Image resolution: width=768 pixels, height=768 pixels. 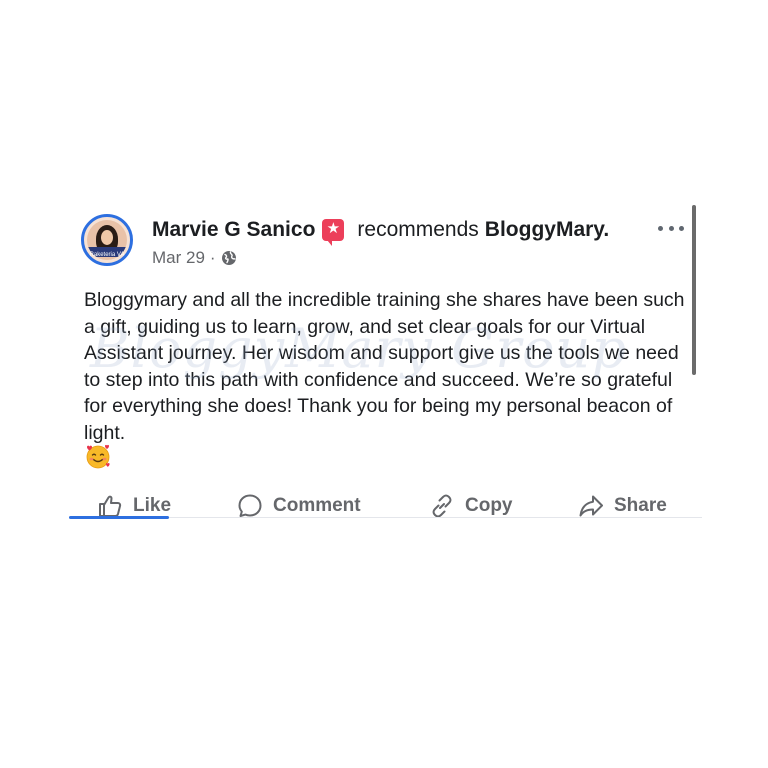 I want to click on like-active-indicator, so click(x=119, y=517).